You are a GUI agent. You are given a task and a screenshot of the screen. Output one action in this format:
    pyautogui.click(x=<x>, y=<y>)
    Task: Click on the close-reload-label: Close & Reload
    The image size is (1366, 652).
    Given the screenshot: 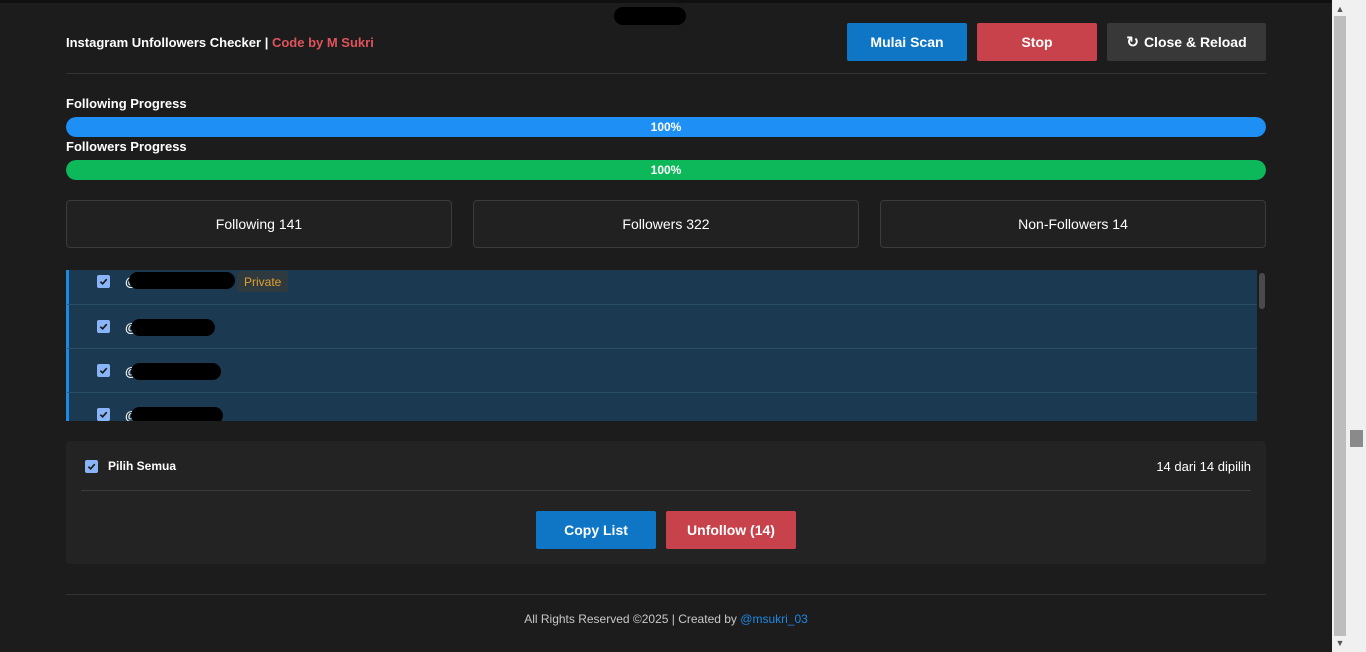 What is the action you would take?
    pyautogui.click(x=1195, y=42)
    